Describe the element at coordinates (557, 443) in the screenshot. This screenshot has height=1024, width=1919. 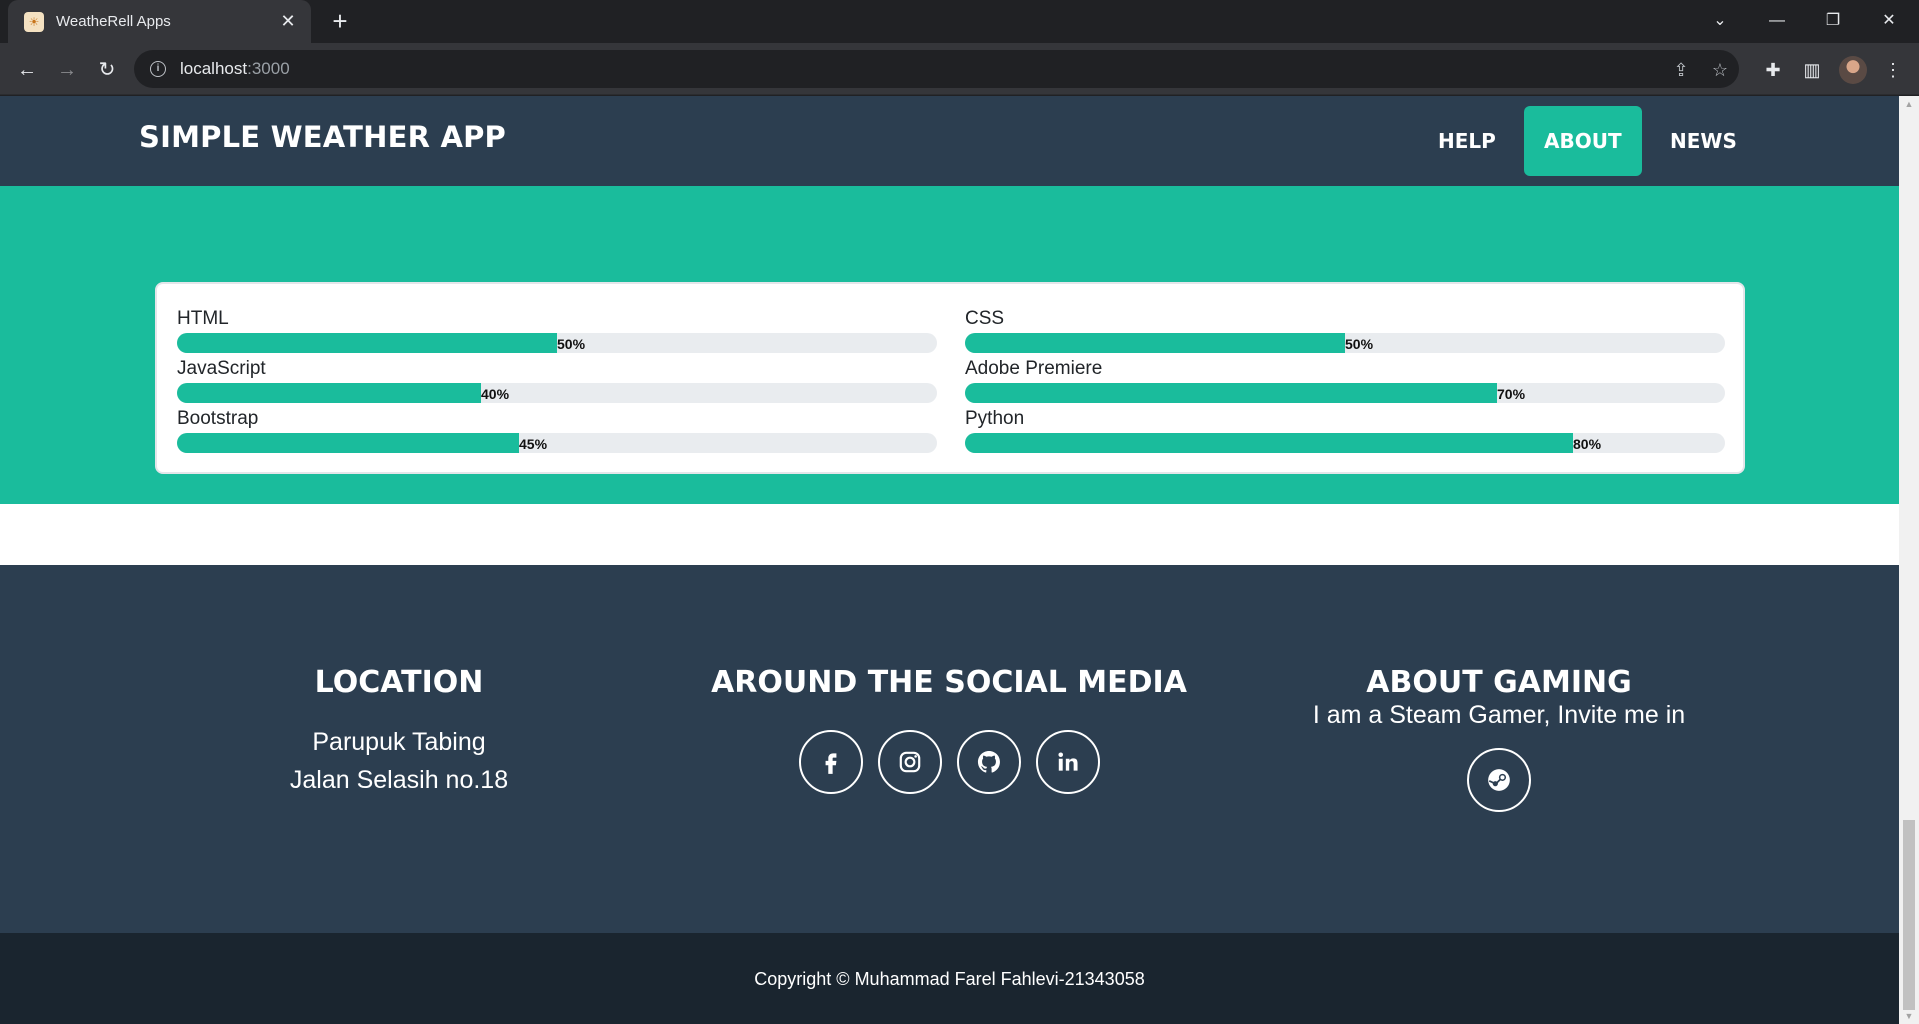
I see `progress-track: 45%` at that location.